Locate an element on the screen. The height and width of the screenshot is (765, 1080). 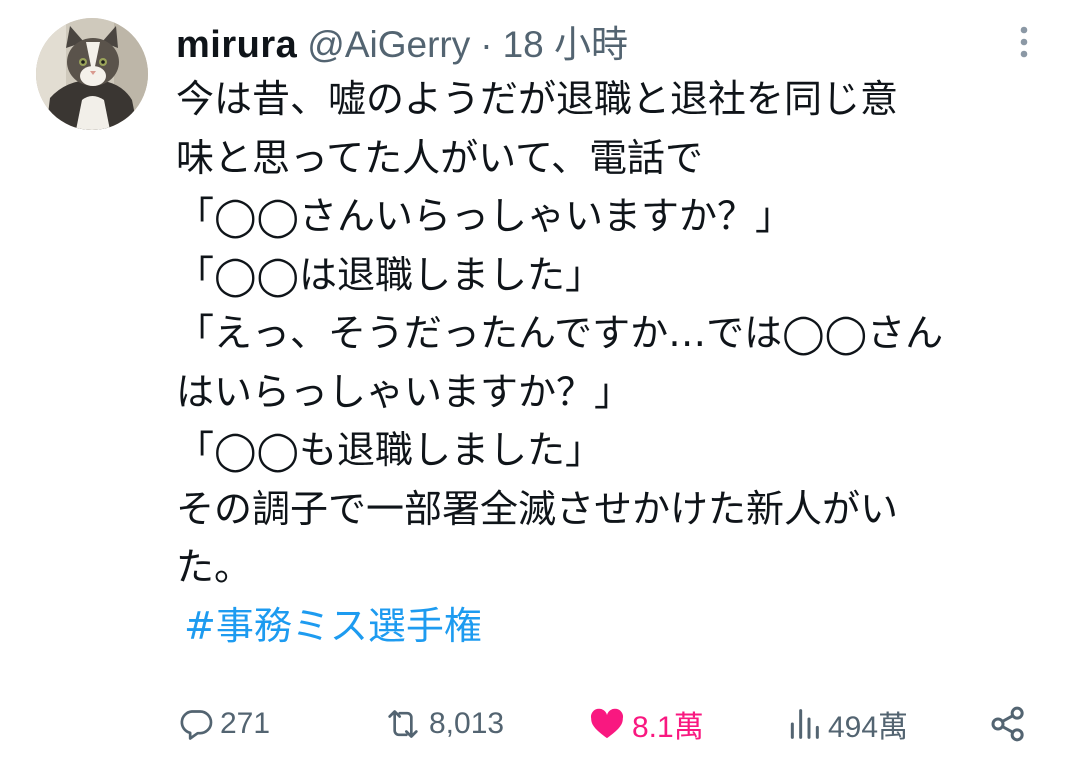
tweet-line: 「えっ、そうだったんですか…では◯◯さん is located at coordinates (560, 333).